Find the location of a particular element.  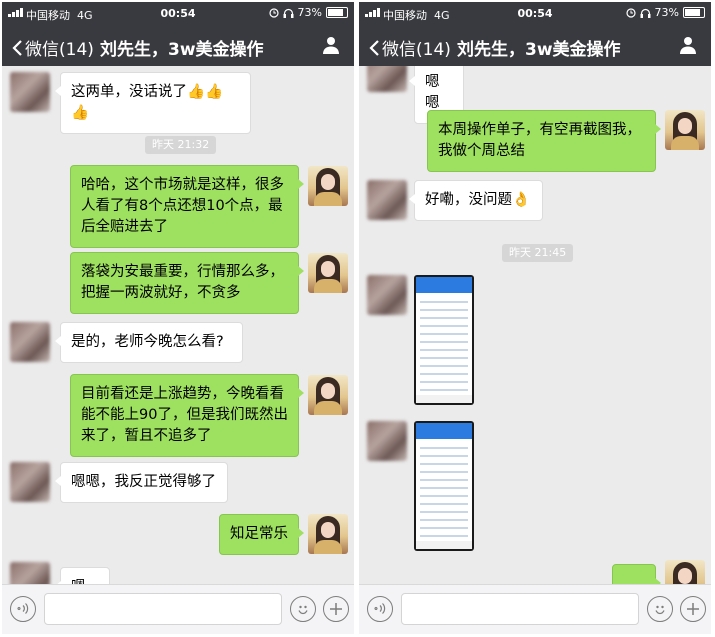

message-outgoing: 知足常乐 is located at coordinates (261, 534).